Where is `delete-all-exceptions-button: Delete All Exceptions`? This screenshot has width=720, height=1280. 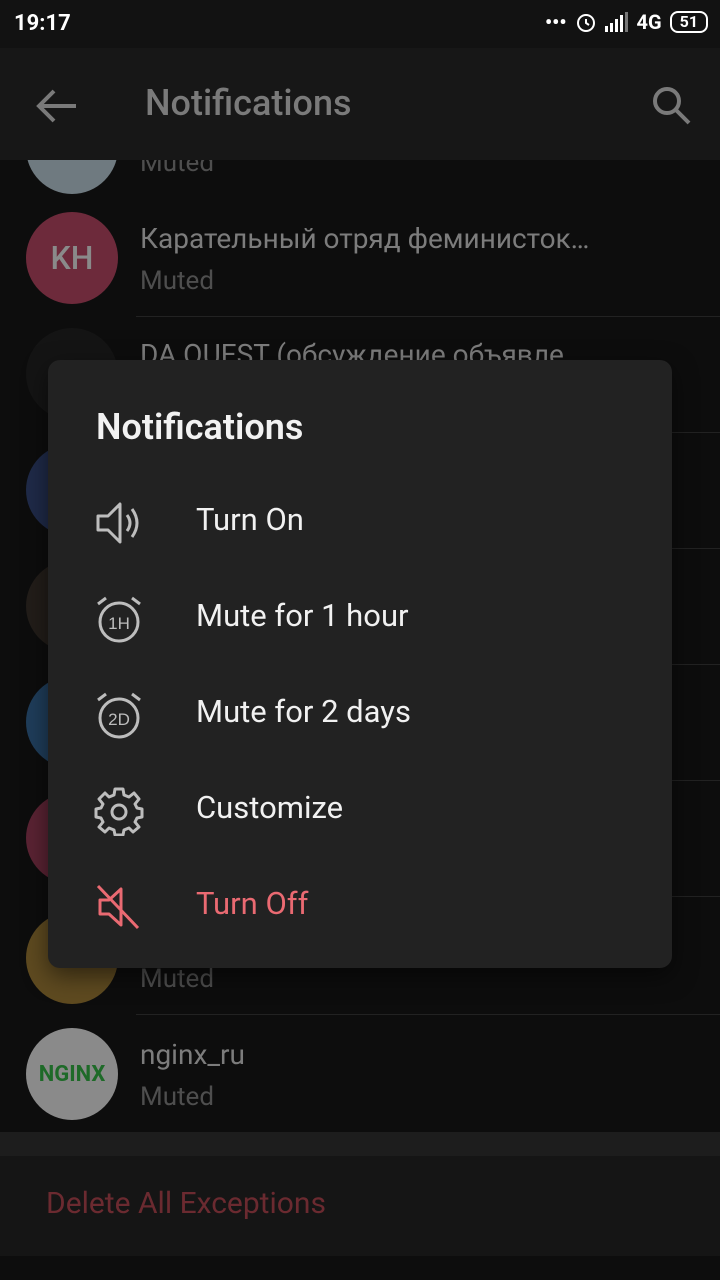 delete-all-exceptions-button: Delete All Exceptions is located at coordinates (186, 1203).